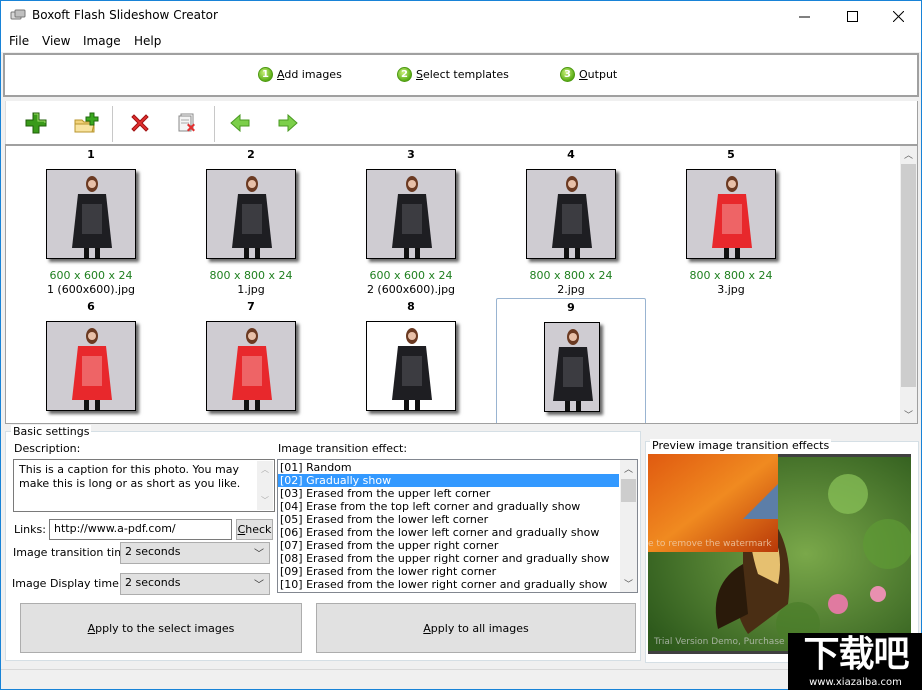 This screenshot has width=922, height=690. What do you see at coordinates (265, 485) in the screenshot?
I see `description-scrollbar: ︿ ﹀` at bounding box center [265, 485].